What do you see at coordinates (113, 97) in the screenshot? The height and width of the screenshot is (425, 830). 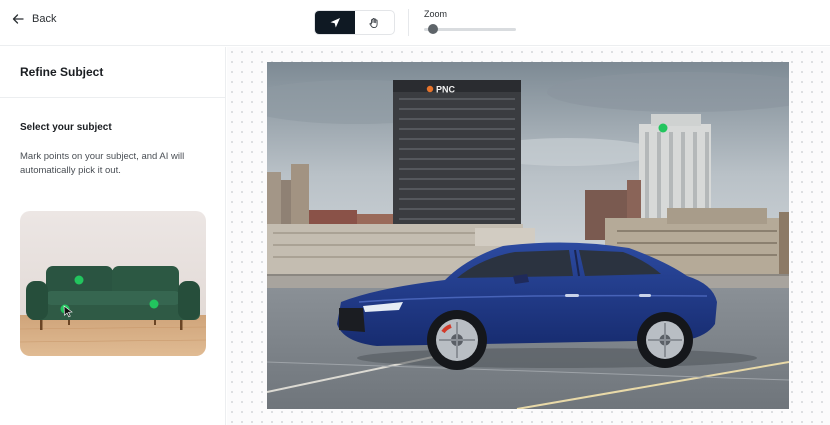 I see `panel-divider` at bounding box center [113, 97].